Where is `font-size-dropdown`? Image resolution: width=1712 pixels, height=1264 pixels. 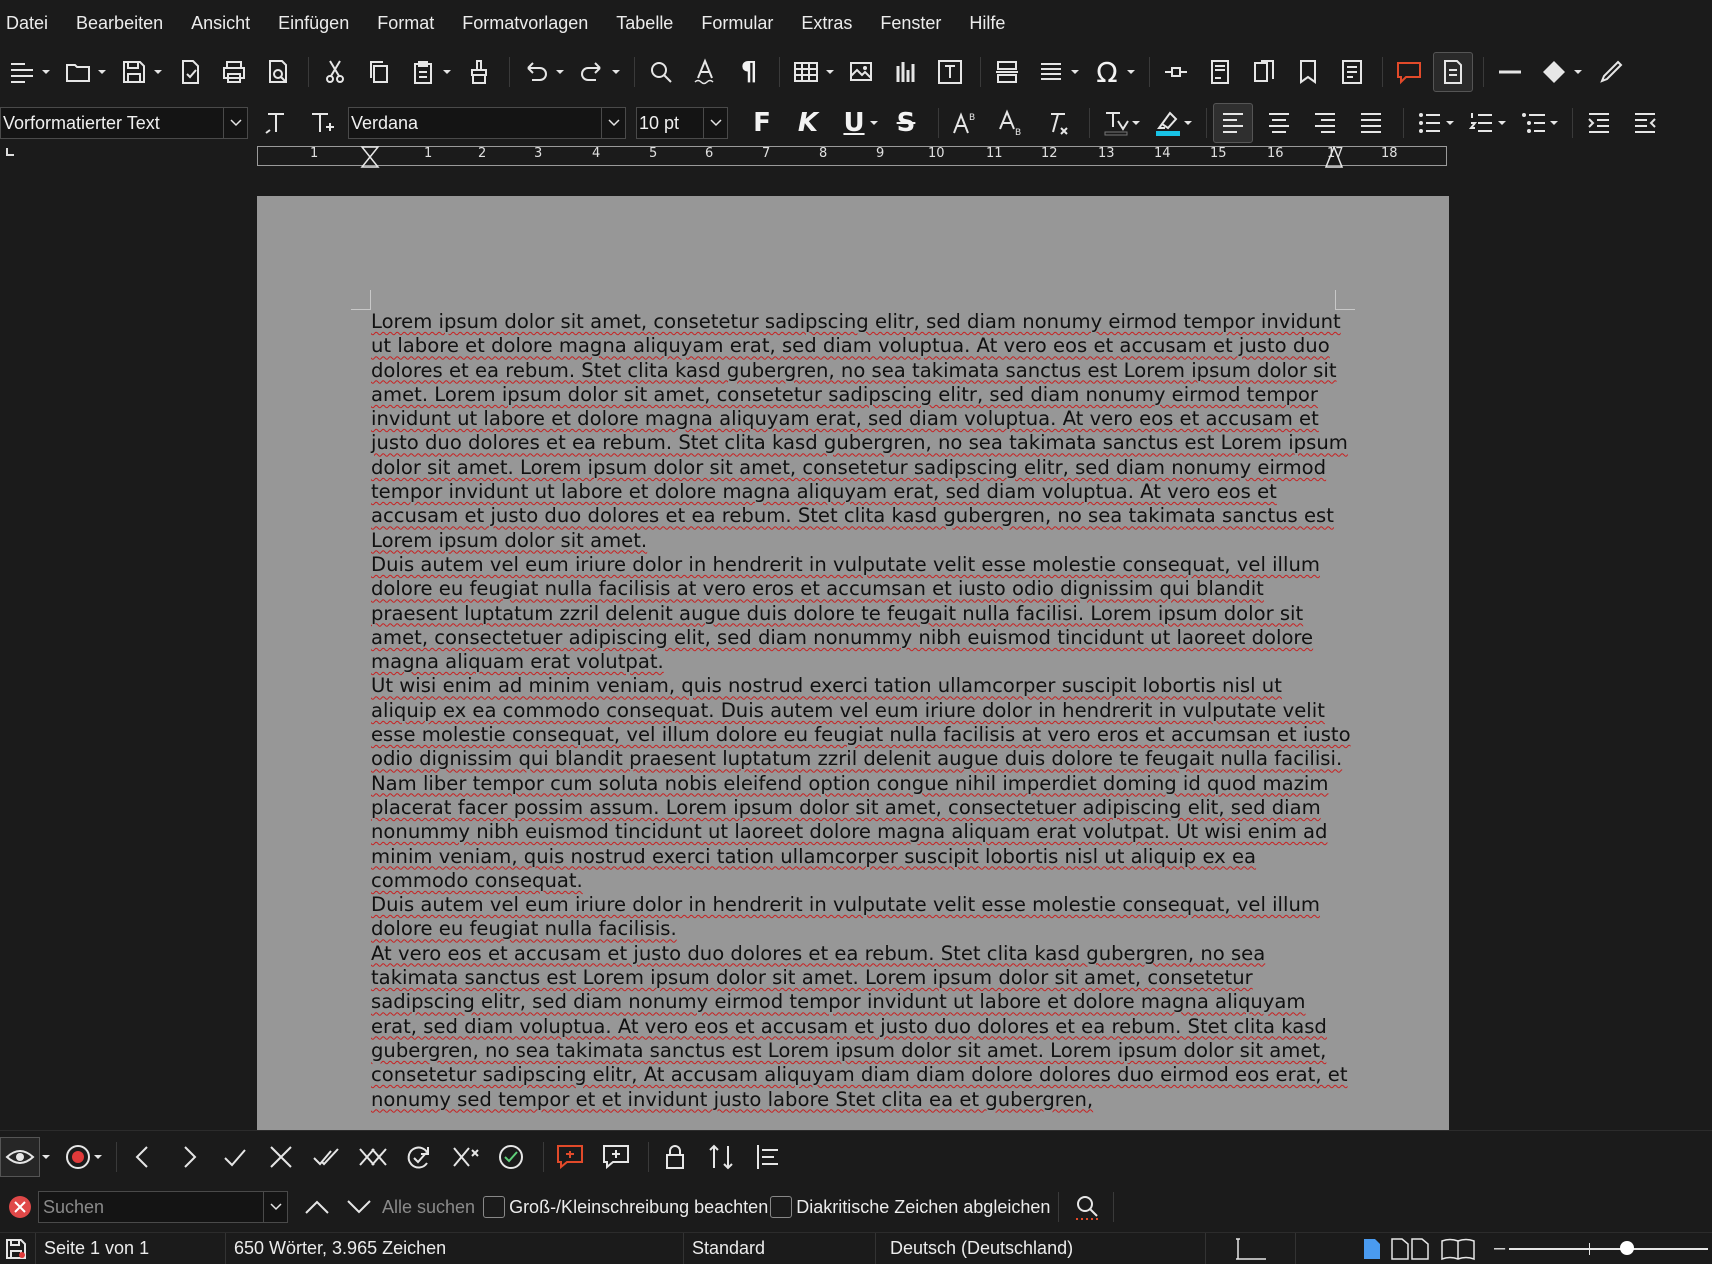 font-size-dropdown is located at coordinates (715, 123).